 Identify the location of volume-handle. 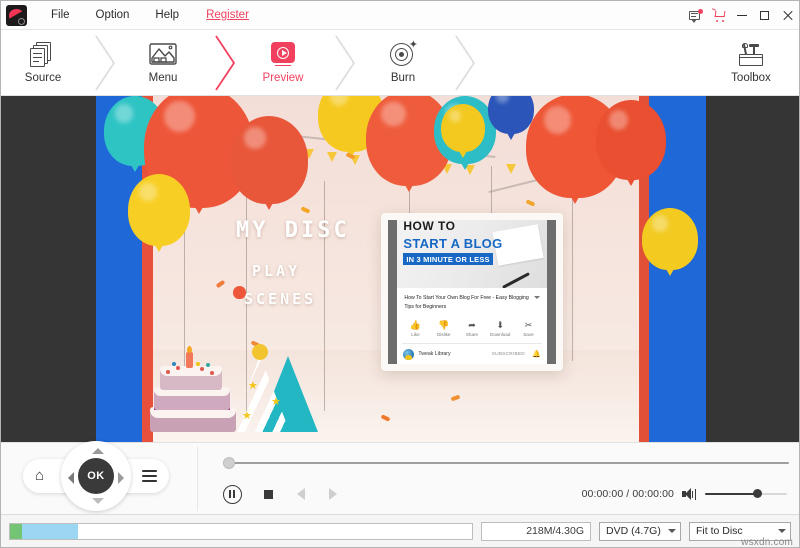
(757, 493).